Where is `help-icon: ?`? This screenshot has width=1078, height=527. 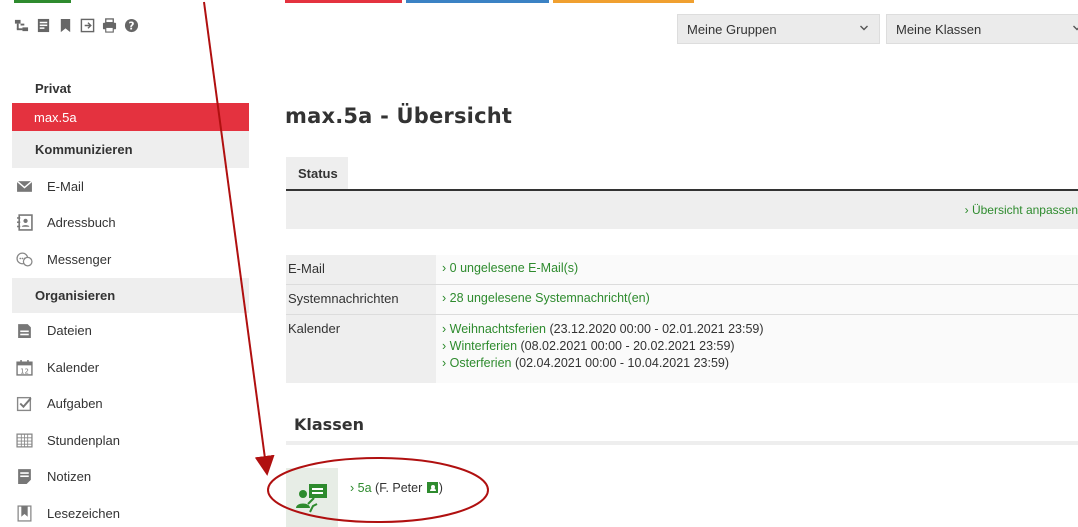 help-icon: ? is located at coordinates (131, 25).